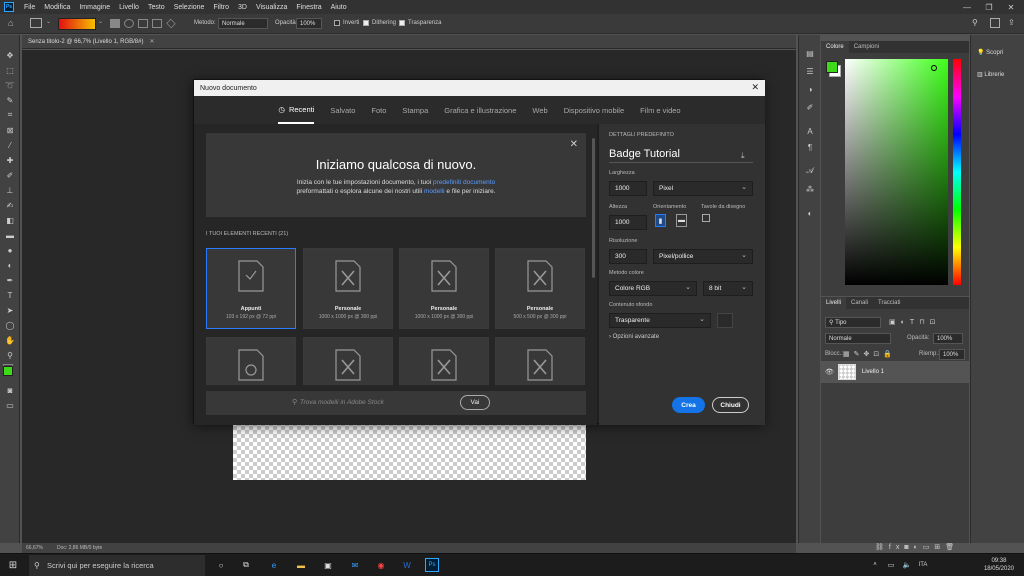  Describe the element at coordinates (129, 7) in the screenshot. I see `menu-livello: Livello` at that location.